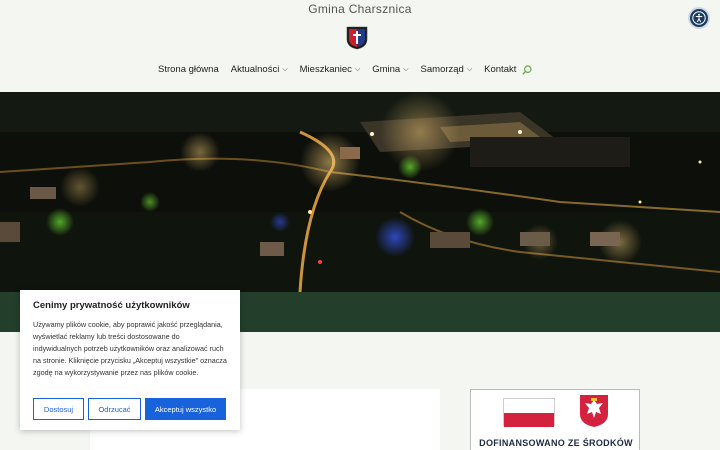  I want to click on customize-button: Dostosuj, so click(58, 409).